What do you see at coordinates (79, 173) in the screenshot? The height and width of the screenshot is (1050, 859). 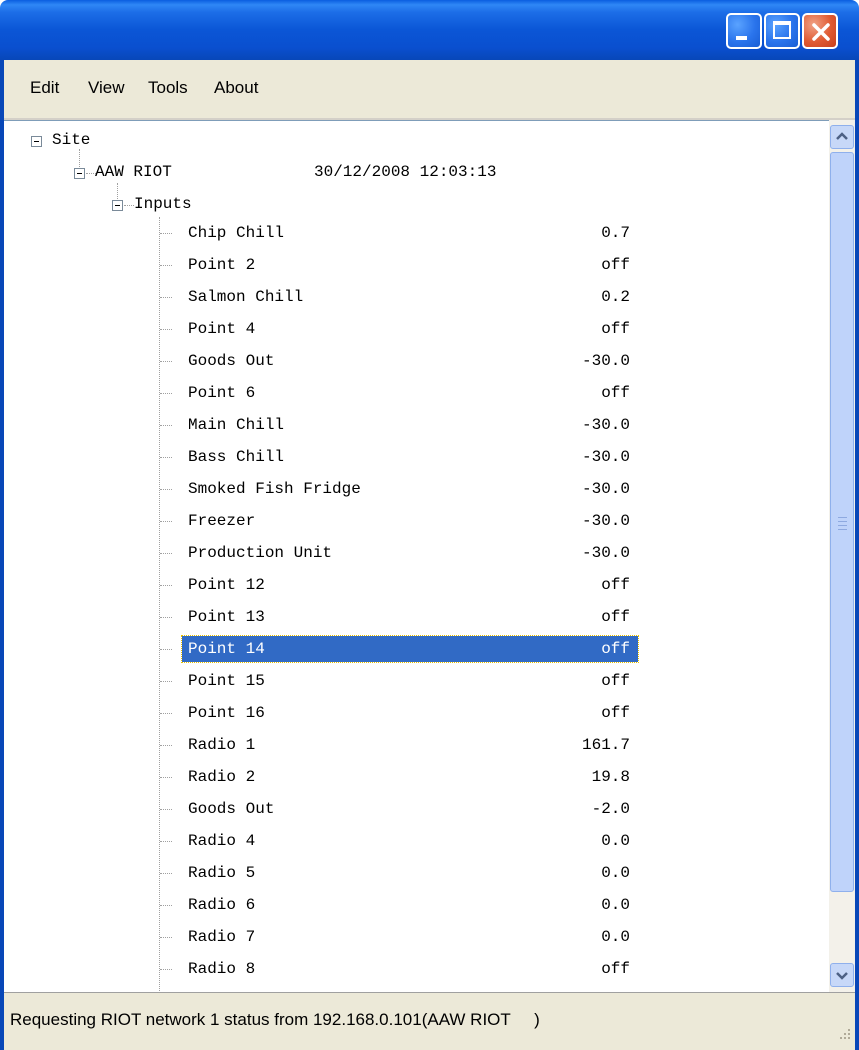 I see `collapse-device-icon` at bounding box center [79, 173].